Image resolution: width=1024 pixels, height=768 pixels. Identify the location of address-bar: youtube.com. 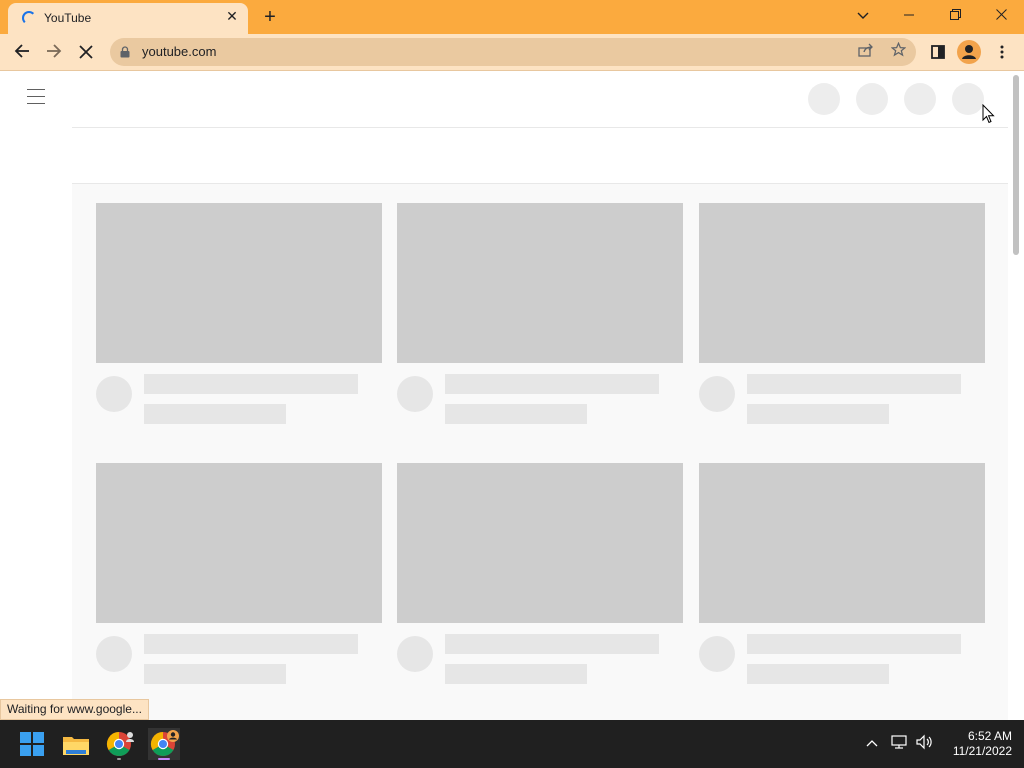
(513, 52).